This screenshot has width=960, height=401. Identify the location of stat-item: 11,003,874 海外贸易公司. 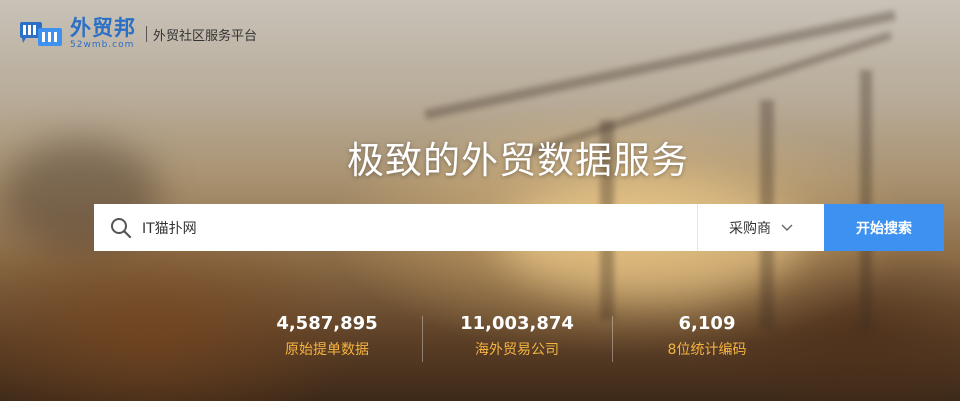
(517, 336).